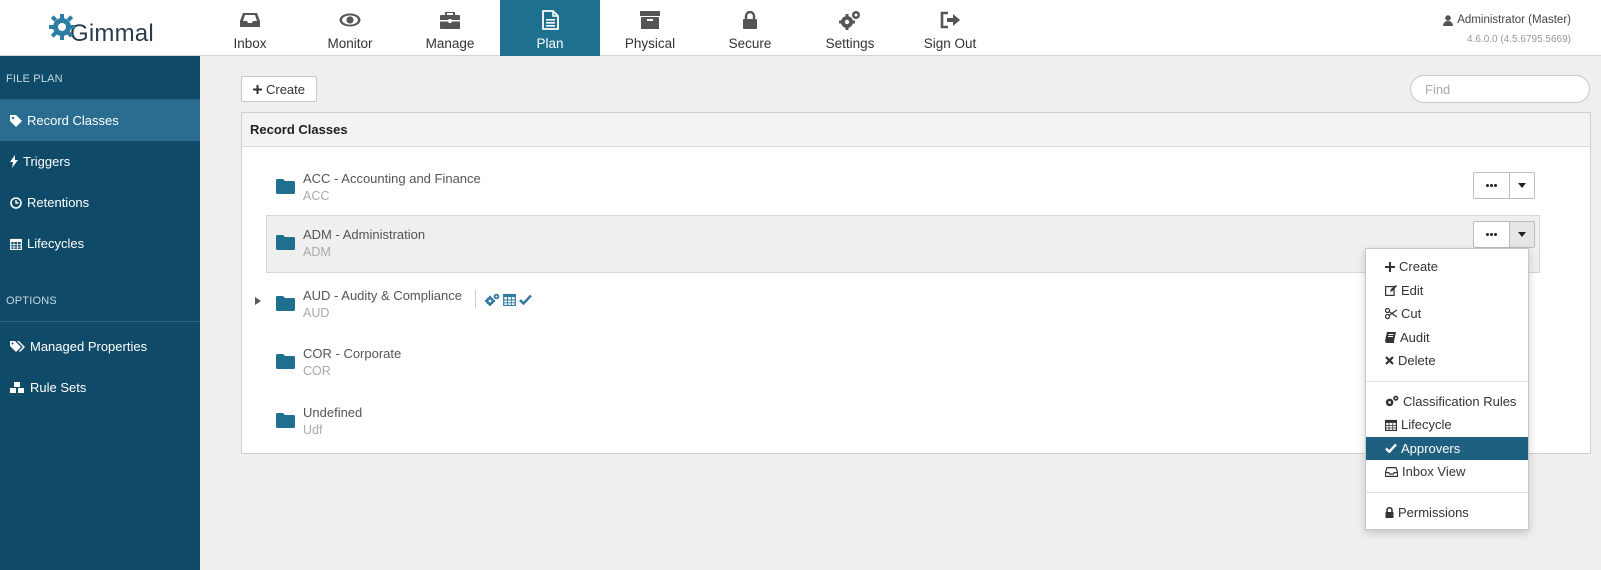 The width and height of the screenshot is (1601, 570). I want to click on find-input, so click(1500, 89).